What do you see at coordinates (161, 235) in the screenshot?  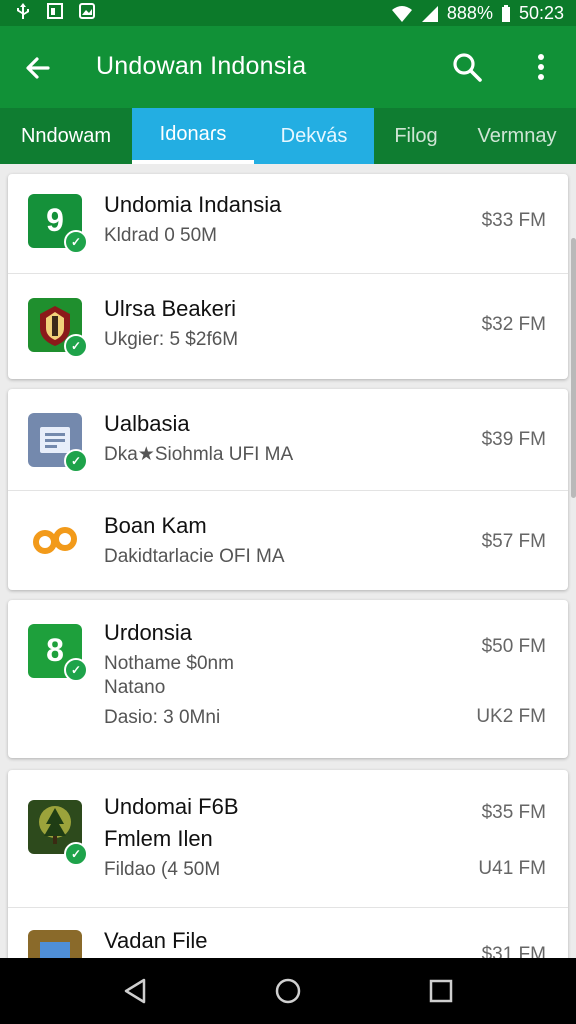 I see `app-subtitle: Kldrad 0 50M` at bounding box center [161, 235].